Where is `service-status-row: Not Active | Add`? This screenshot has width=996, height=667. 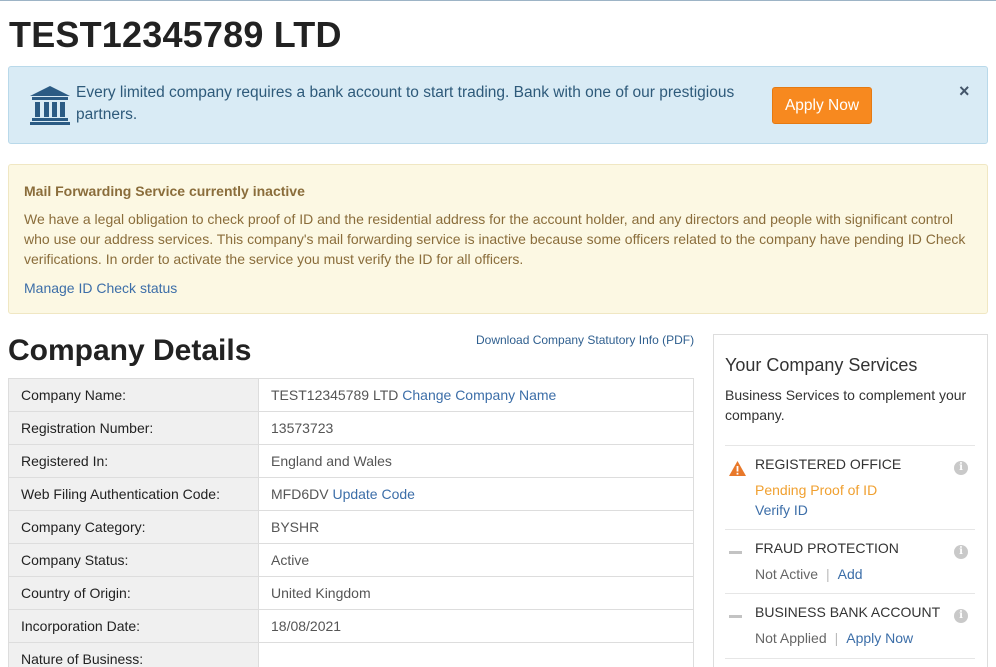 service-status-row: Not Active | Add is located at coordinates (809, 574).